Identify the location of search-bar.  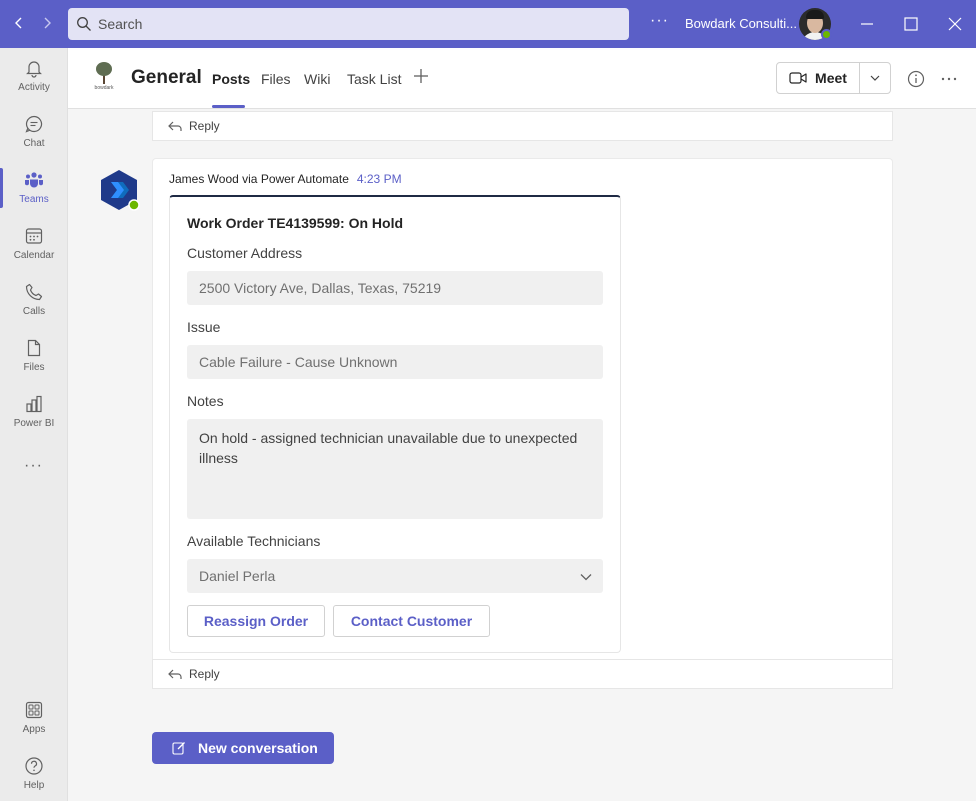
(348, 24).